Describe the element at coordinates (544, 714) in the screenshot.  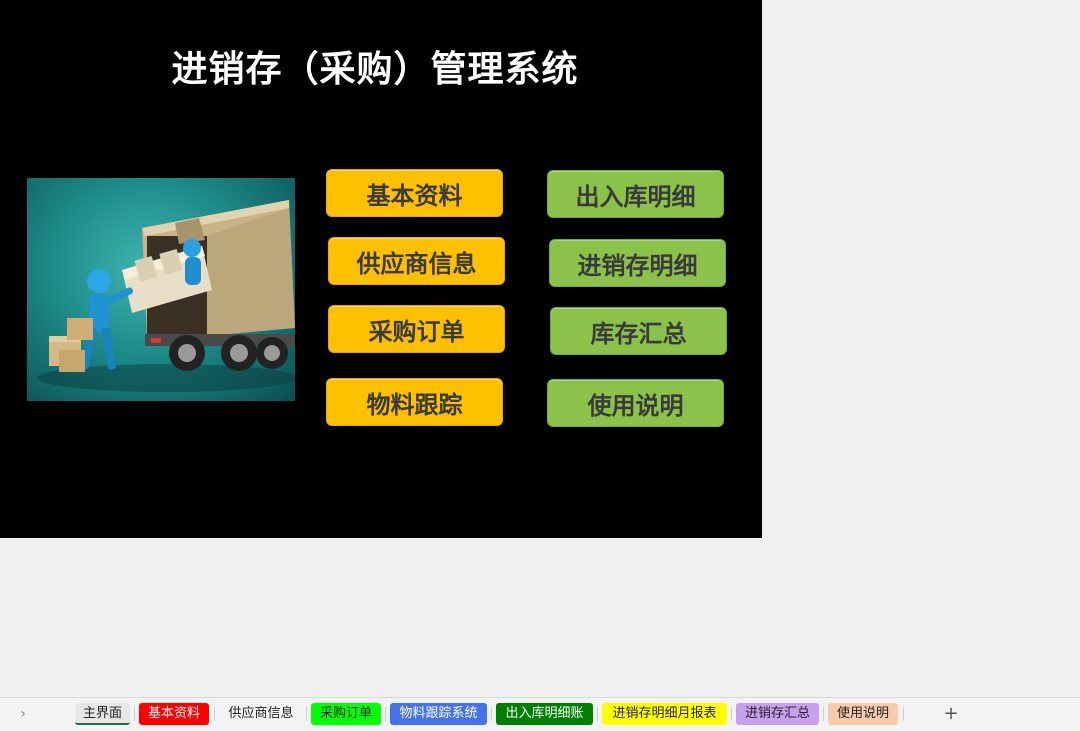
I see `tab-inout-ledger: 出入库明细账` at that location.